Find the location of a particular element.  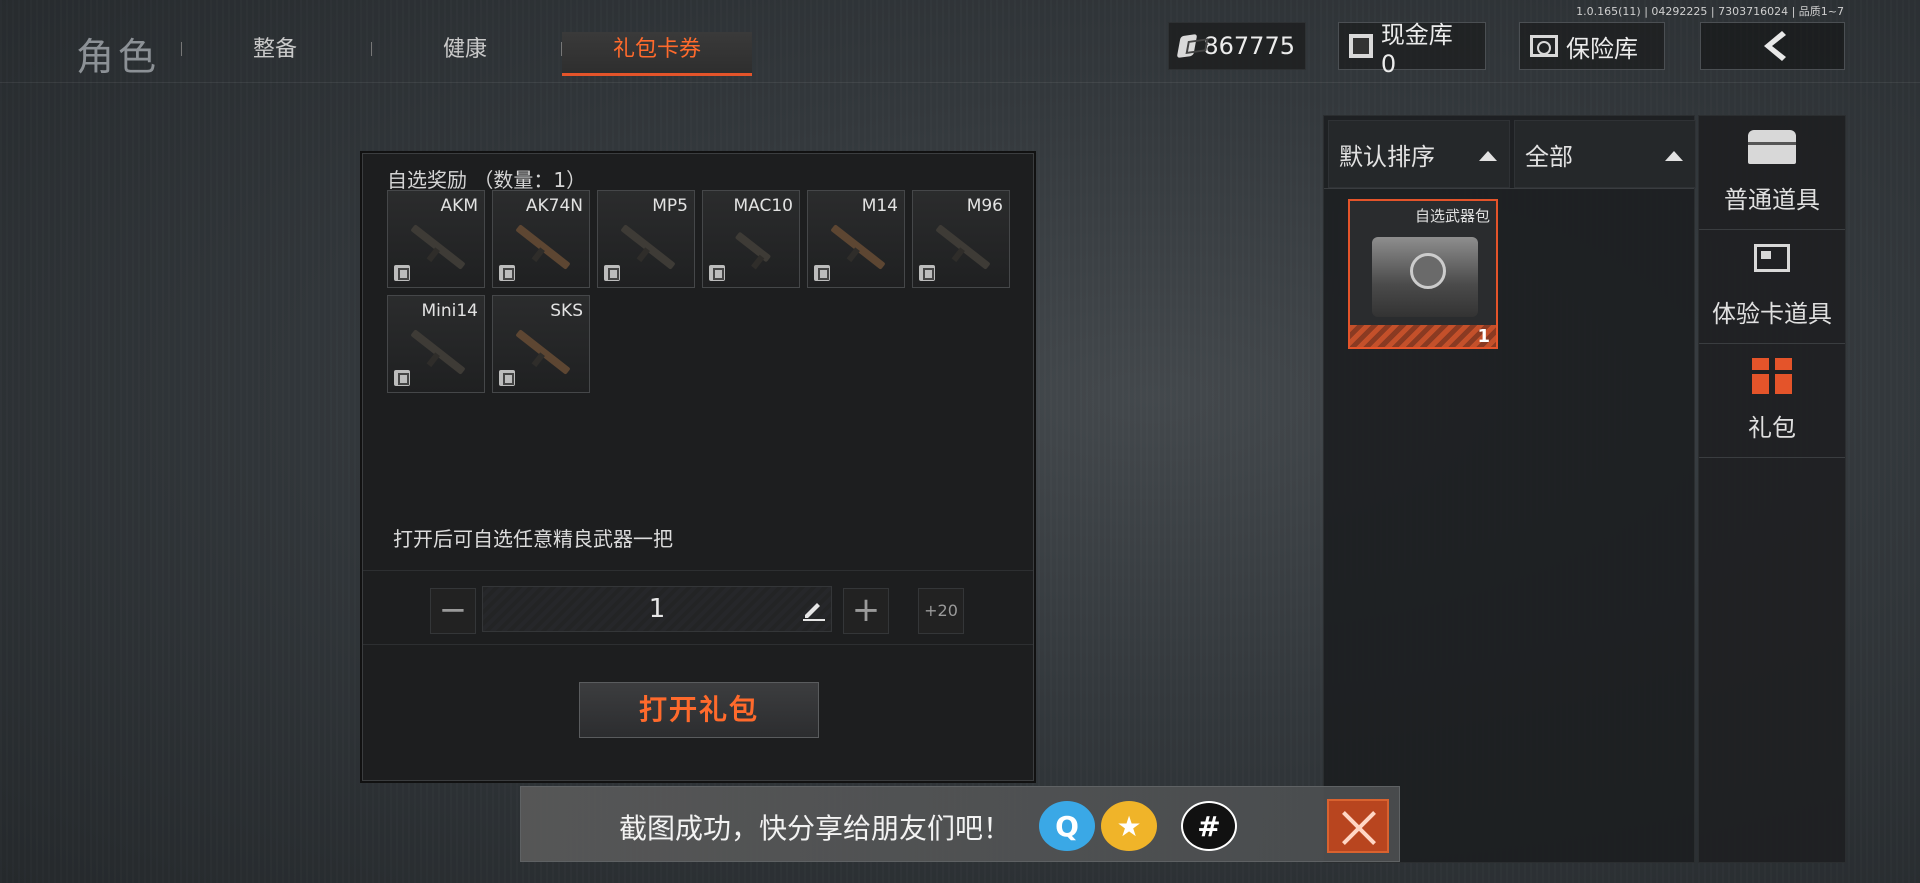

weapon-name: SKS is located at coordinates (566, 311).